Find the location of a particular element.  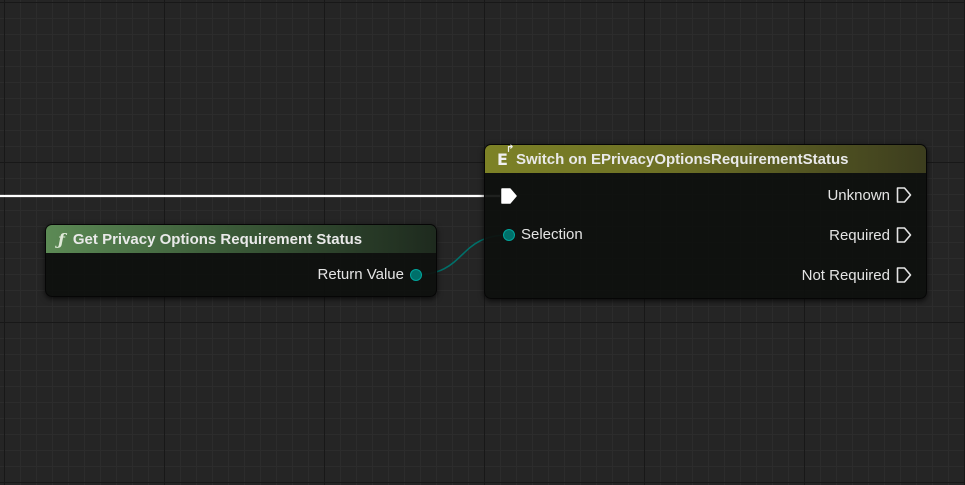

required-pin-row: Required is located at coordinates (870, 235).